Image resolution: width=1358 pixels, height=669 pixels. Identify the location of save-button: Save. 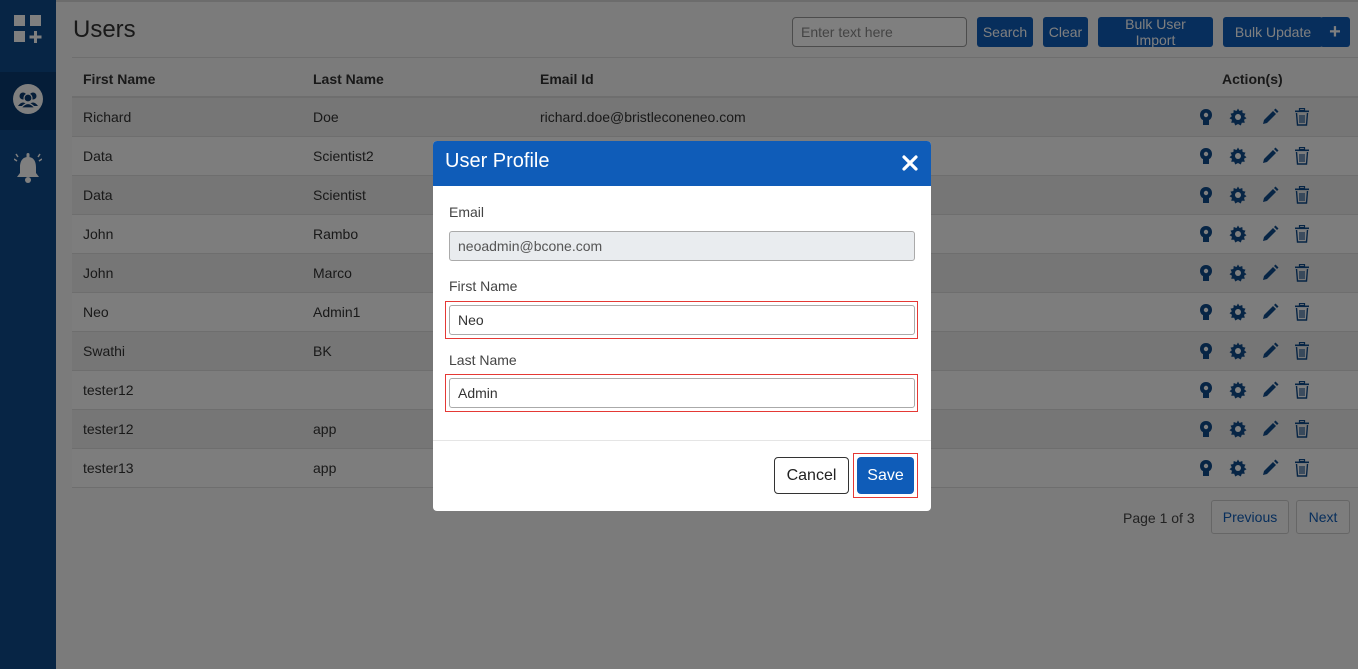
(885, 475).